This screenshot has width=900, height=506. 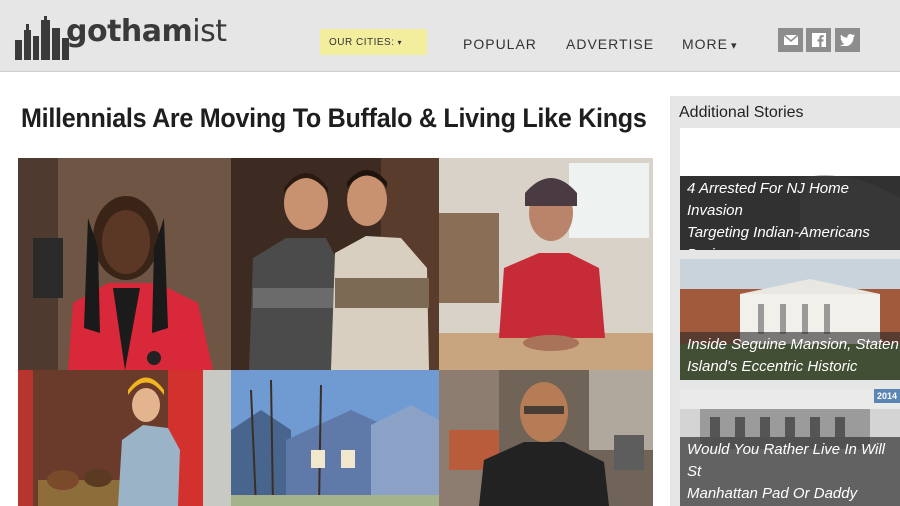 I want to click on sidebar-title: Additional Stories, so click(x=741, y=112).